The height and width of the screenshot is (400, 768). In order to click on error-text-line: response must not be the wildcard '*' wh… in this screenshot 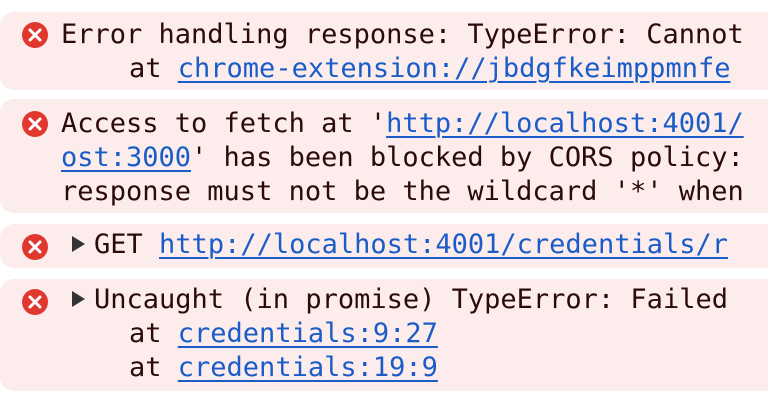, I will do `click(402, 191)`.